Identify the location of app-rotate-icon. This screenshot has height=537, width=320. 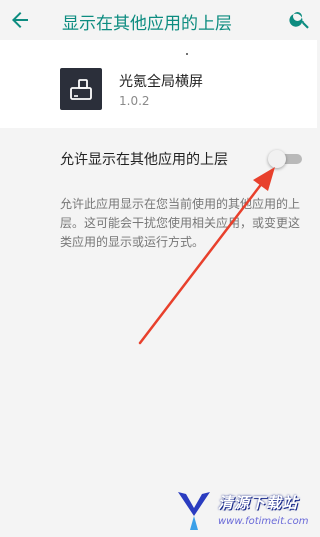
(81, 89).